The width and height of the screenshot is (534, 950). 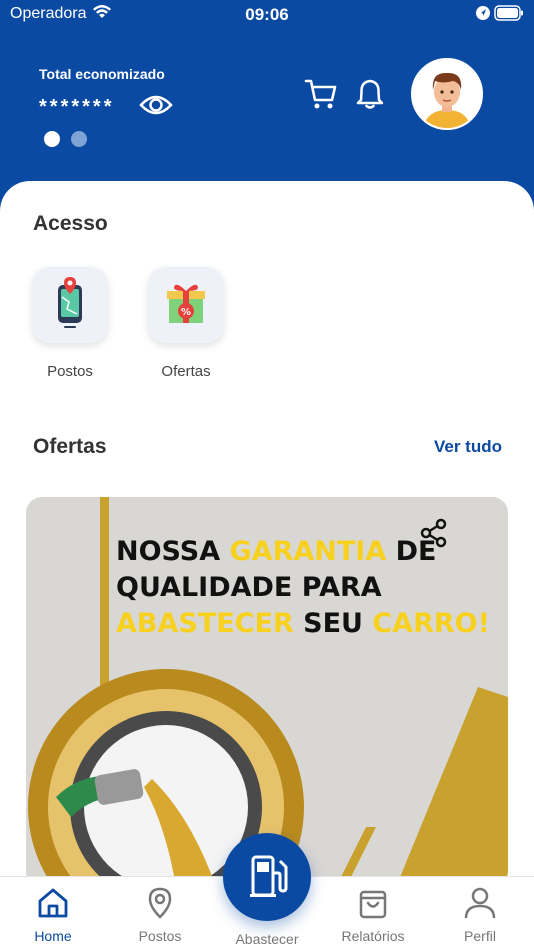 I want to click on home-icon, so click(x=53, y=903).